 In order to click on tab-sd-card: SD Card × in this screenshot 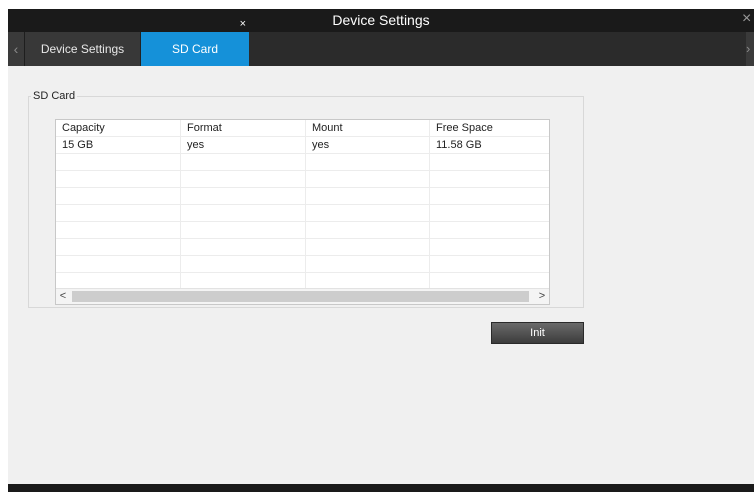, I will do `click(195, 42)`.